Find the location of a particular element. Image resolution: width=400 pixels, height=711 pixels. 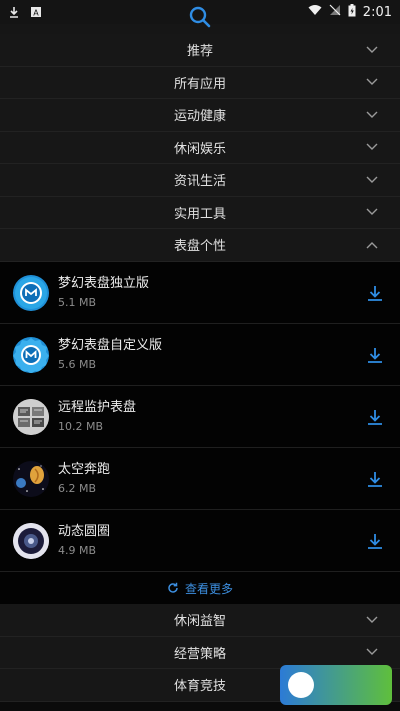

app-name: 梦幻表盘独立版 is located at coordinates (104, 283).